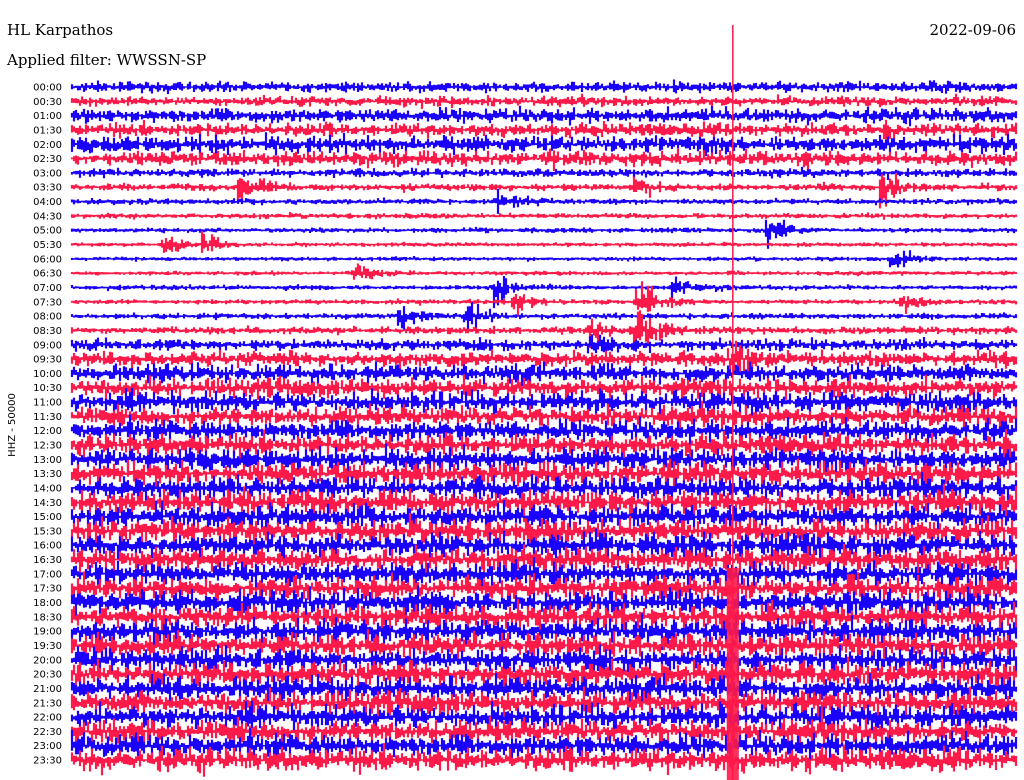  Describe the element at coordinates (47, 632) in the screenshot. I see `row-time-label: 19:00` at that location.